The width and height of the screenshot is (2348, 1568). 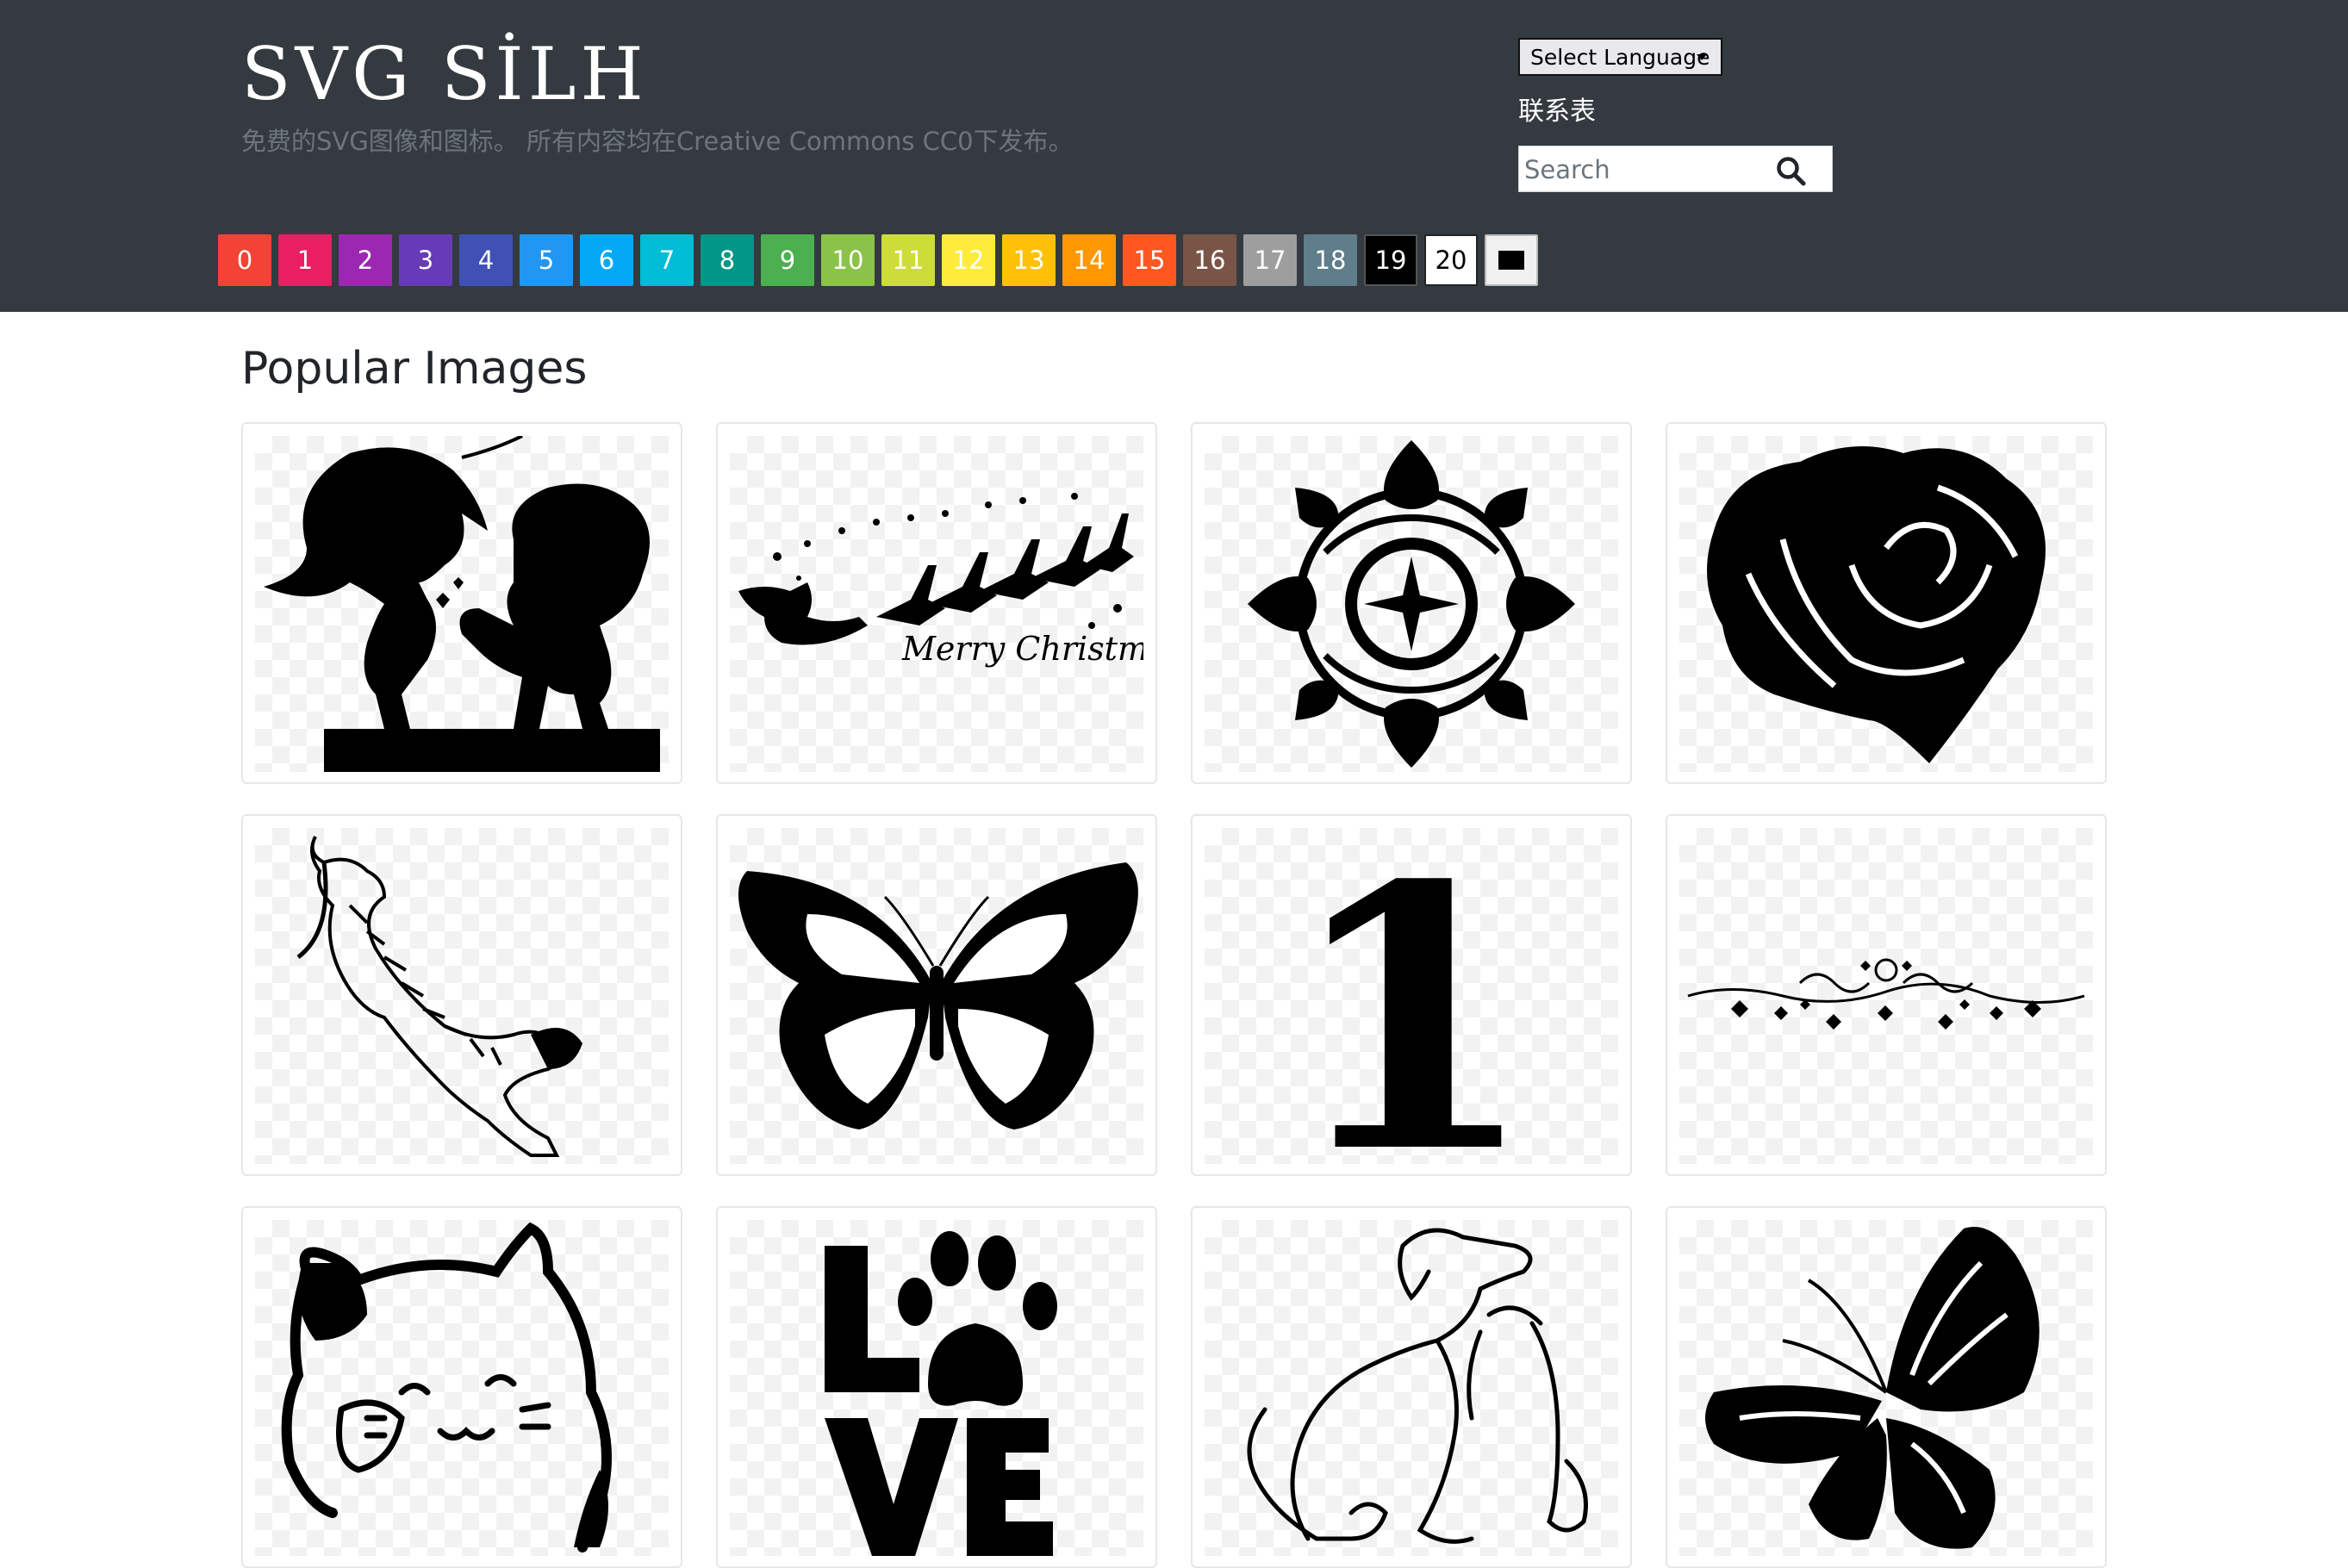 I want to click on mandala-image, so click(x=1411, y=604).